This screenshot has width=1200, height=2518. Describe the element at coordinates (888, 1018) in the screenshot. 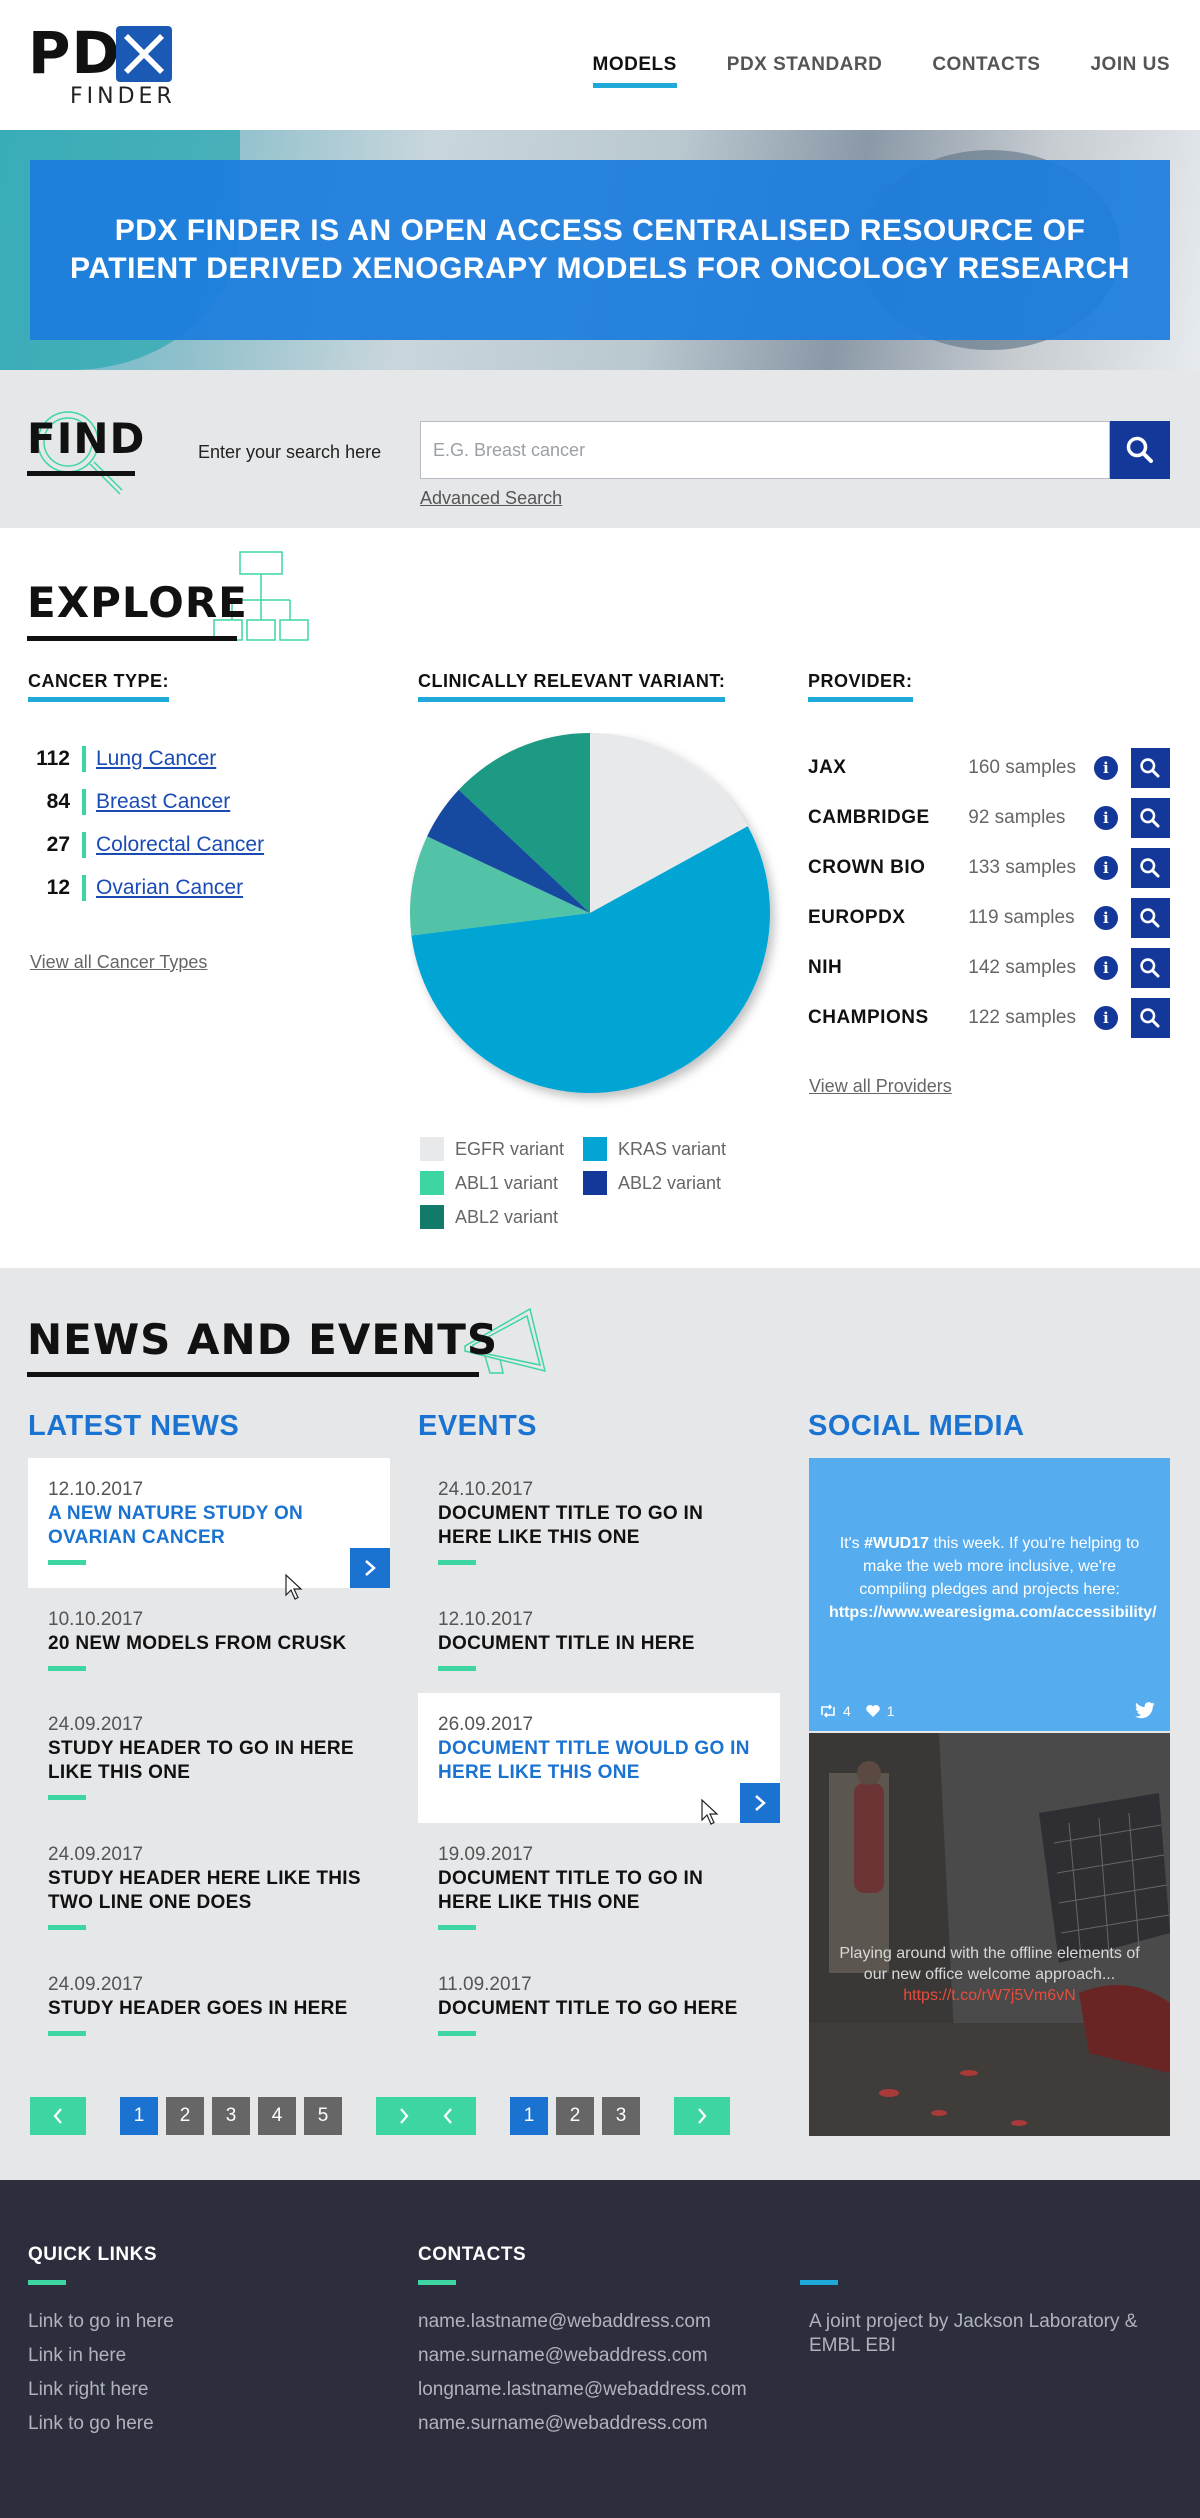

I see `provider-name: CHAMPIONS` at that location.